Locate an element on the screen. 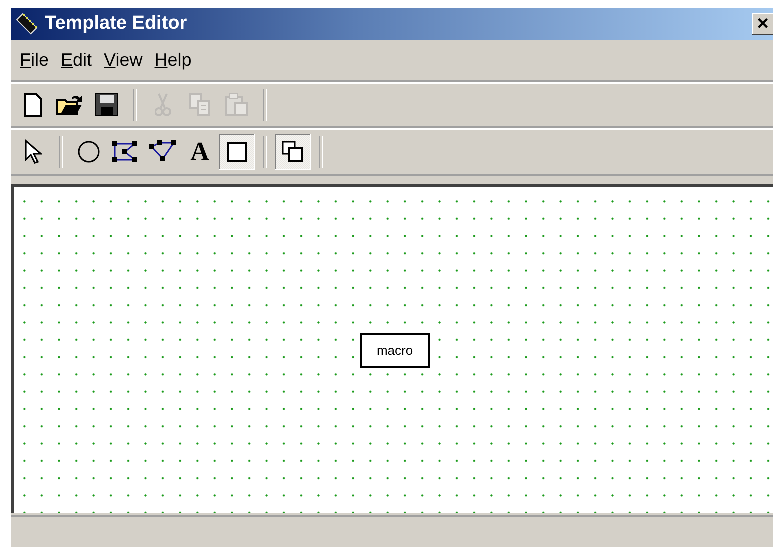  copy-icon is located at coordinates (200, 105).